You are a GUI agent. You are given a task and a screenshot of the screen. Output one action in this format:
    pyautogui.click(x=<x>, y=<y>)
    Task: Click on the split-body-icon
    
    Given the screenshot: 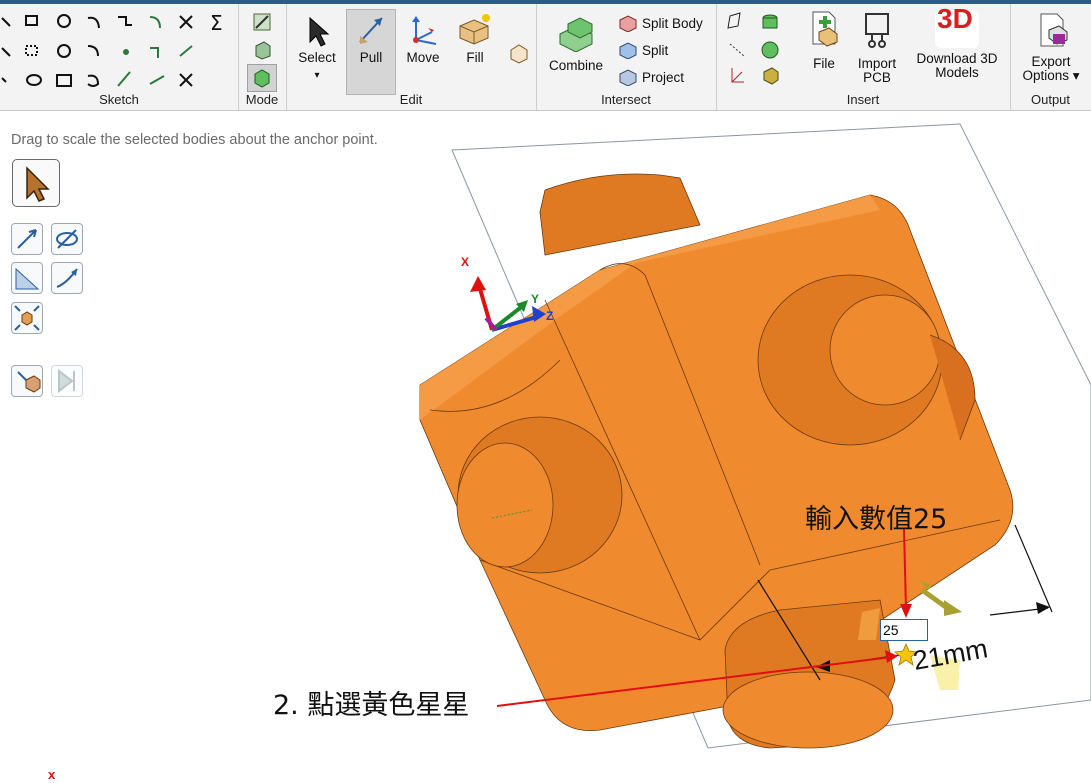 What is the action you would take?
    pyautogui.click(x=628, y=23)
    